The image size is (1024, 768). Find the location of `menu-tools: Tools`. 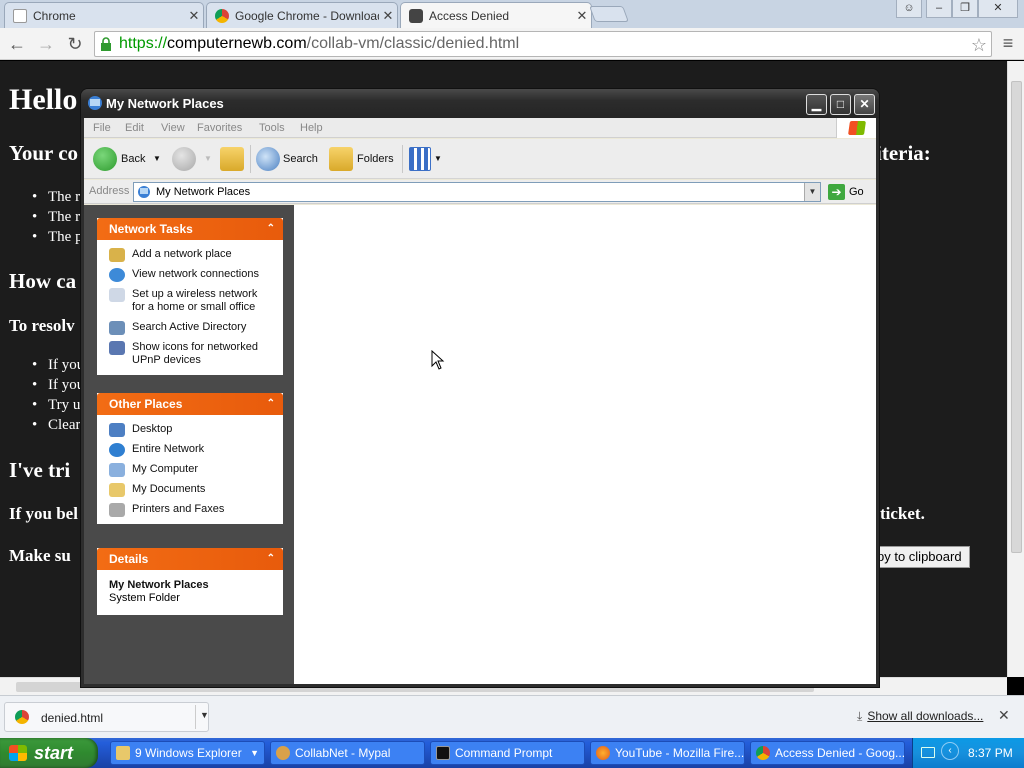

menu-tools: Tools is located at coordinates (272, 128).